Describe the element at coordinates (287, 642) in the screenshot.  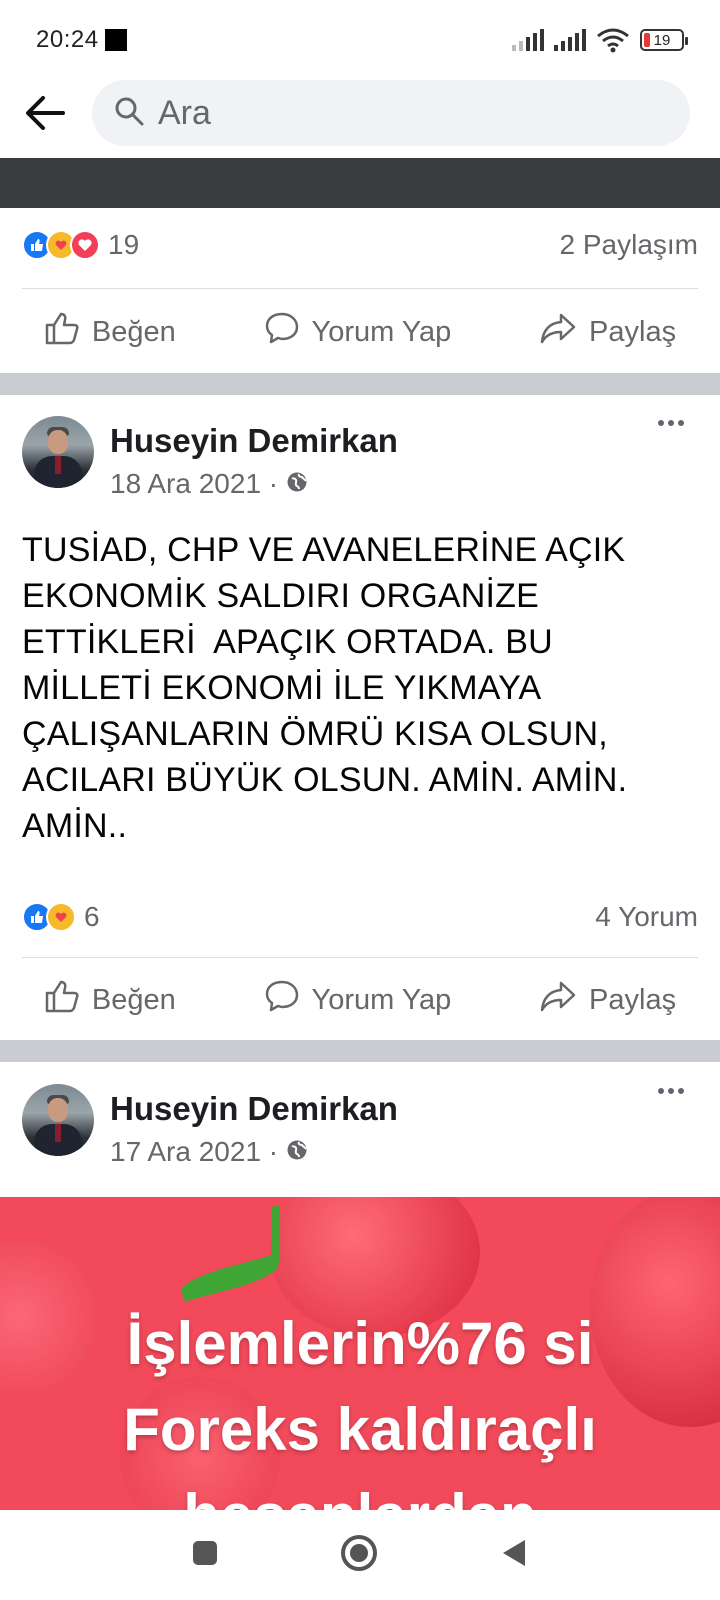
I see `post-text-line: ETTİKLERİ APAÇIK ORTADA. BU` at that location.